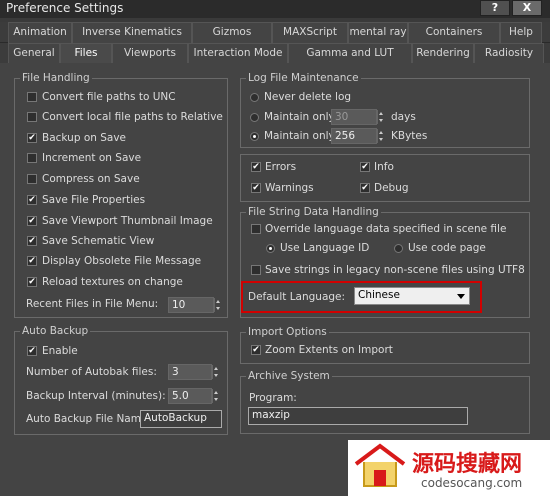 This screenshot has width=550, height=496. Describe the element at coordinates (273, 398) in the screenshot. I see `archive-program-label: Program:` at that location.